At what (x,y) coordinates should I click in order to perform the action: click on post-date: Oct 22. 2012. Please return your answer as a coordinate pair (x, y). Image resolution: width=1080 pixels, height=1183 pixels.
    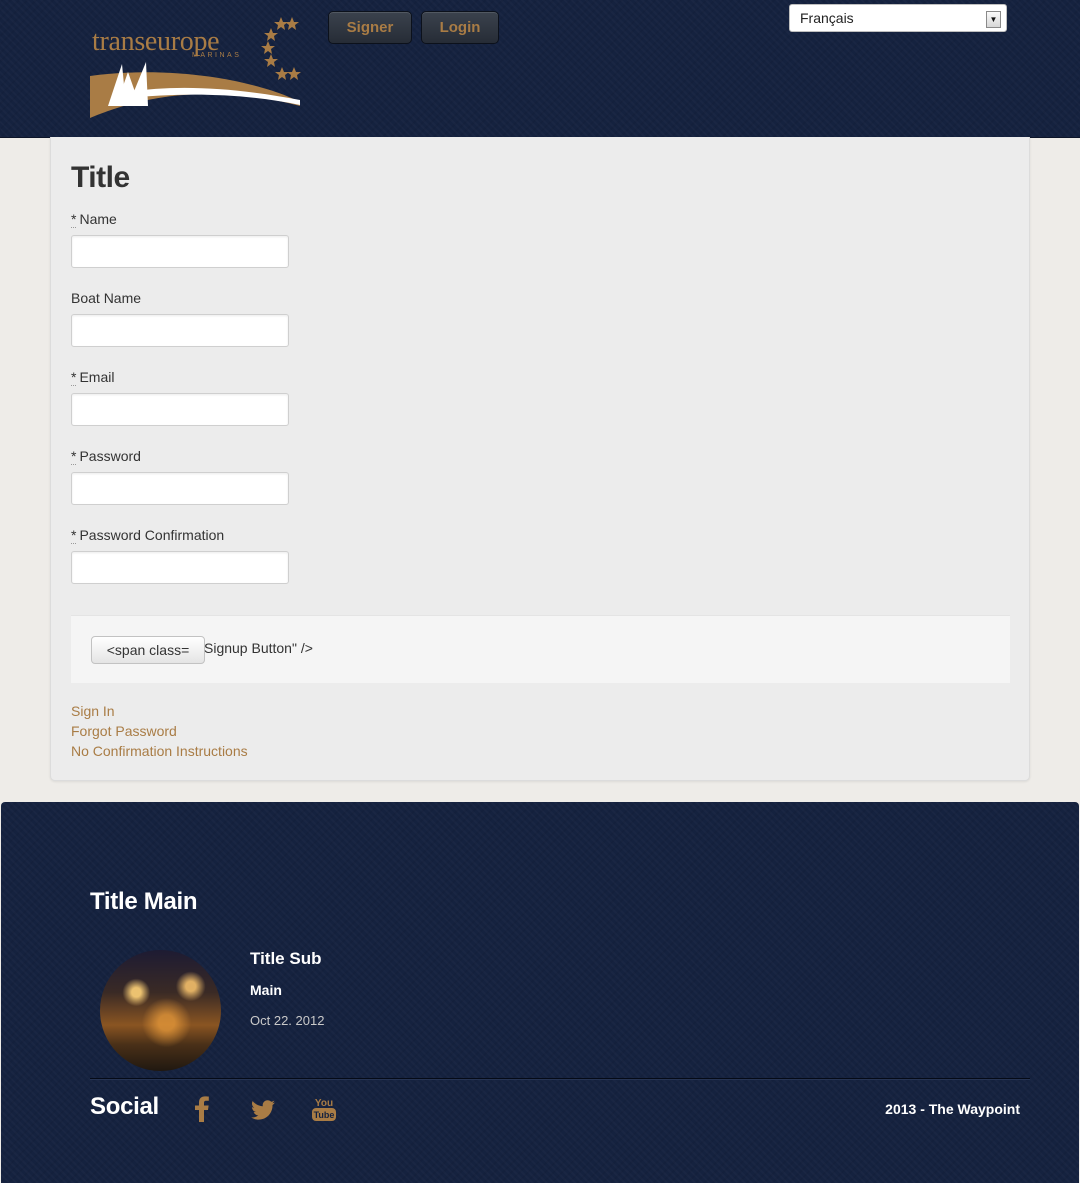
    Looking at the image, I should click on (287, 1020).